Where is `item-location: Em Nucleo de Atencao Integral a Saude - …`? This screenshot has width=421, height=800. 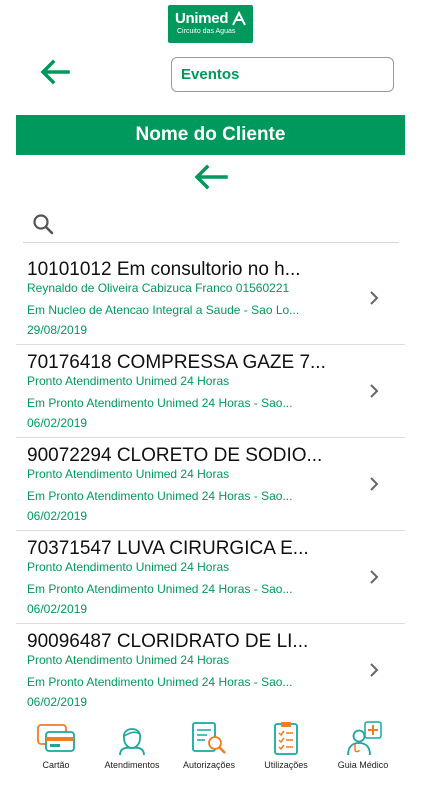
item-location: Em Nucleo de Atencao Integral a Saude - … is located at coordinates (163, 310).